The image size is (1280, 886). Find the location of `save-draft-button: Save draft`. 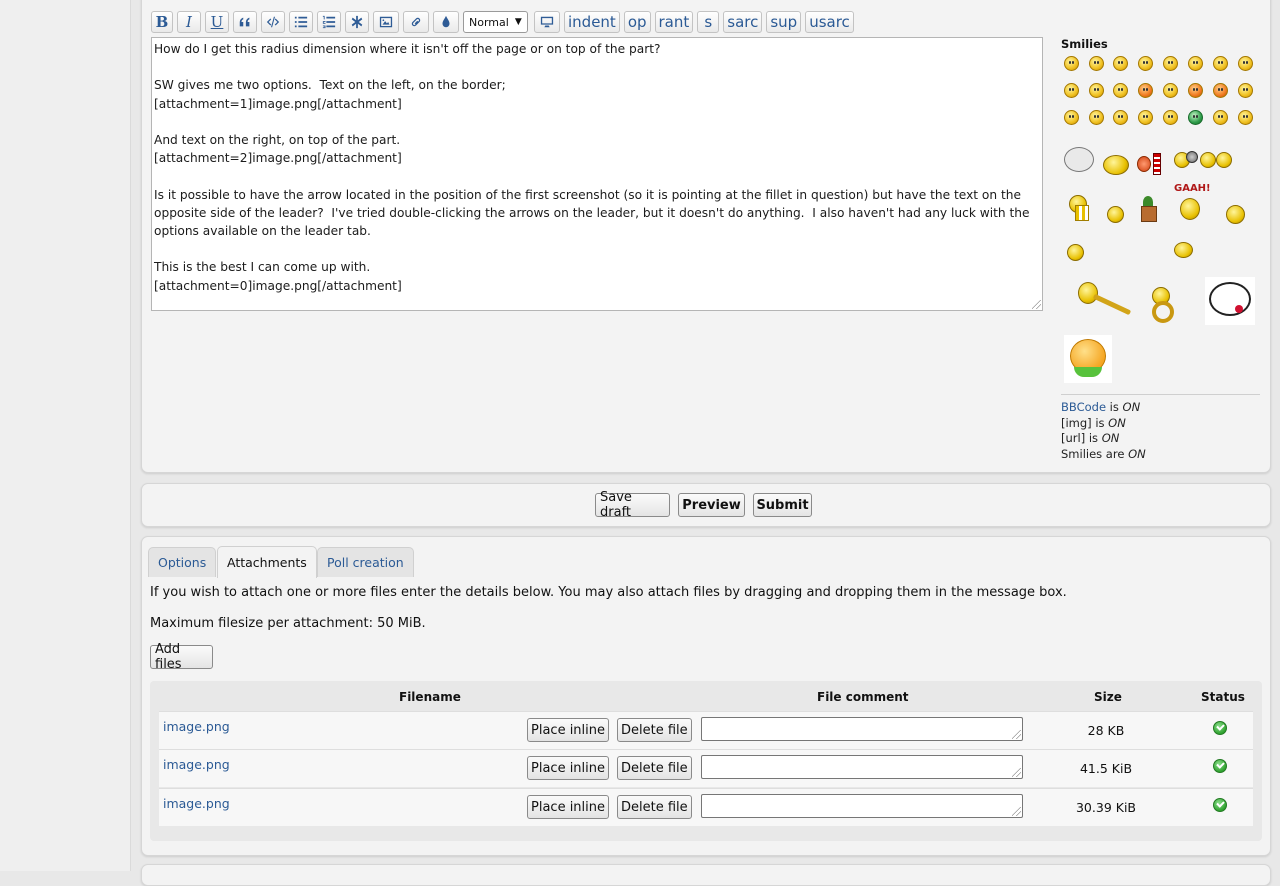

save-draft-button: Save draft is located at coordinates (632, 505).